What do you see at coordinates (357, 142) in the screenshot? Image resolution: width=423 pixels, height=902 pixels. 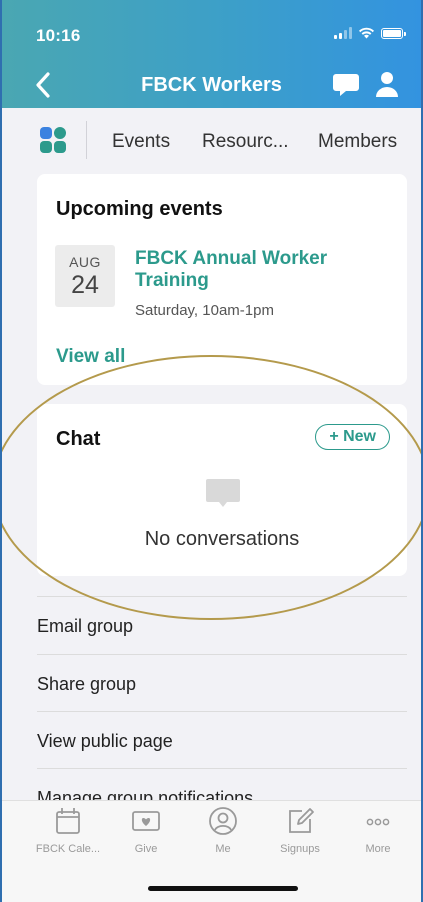 I see `tab-members: Members` at bounding box center [357, 142].